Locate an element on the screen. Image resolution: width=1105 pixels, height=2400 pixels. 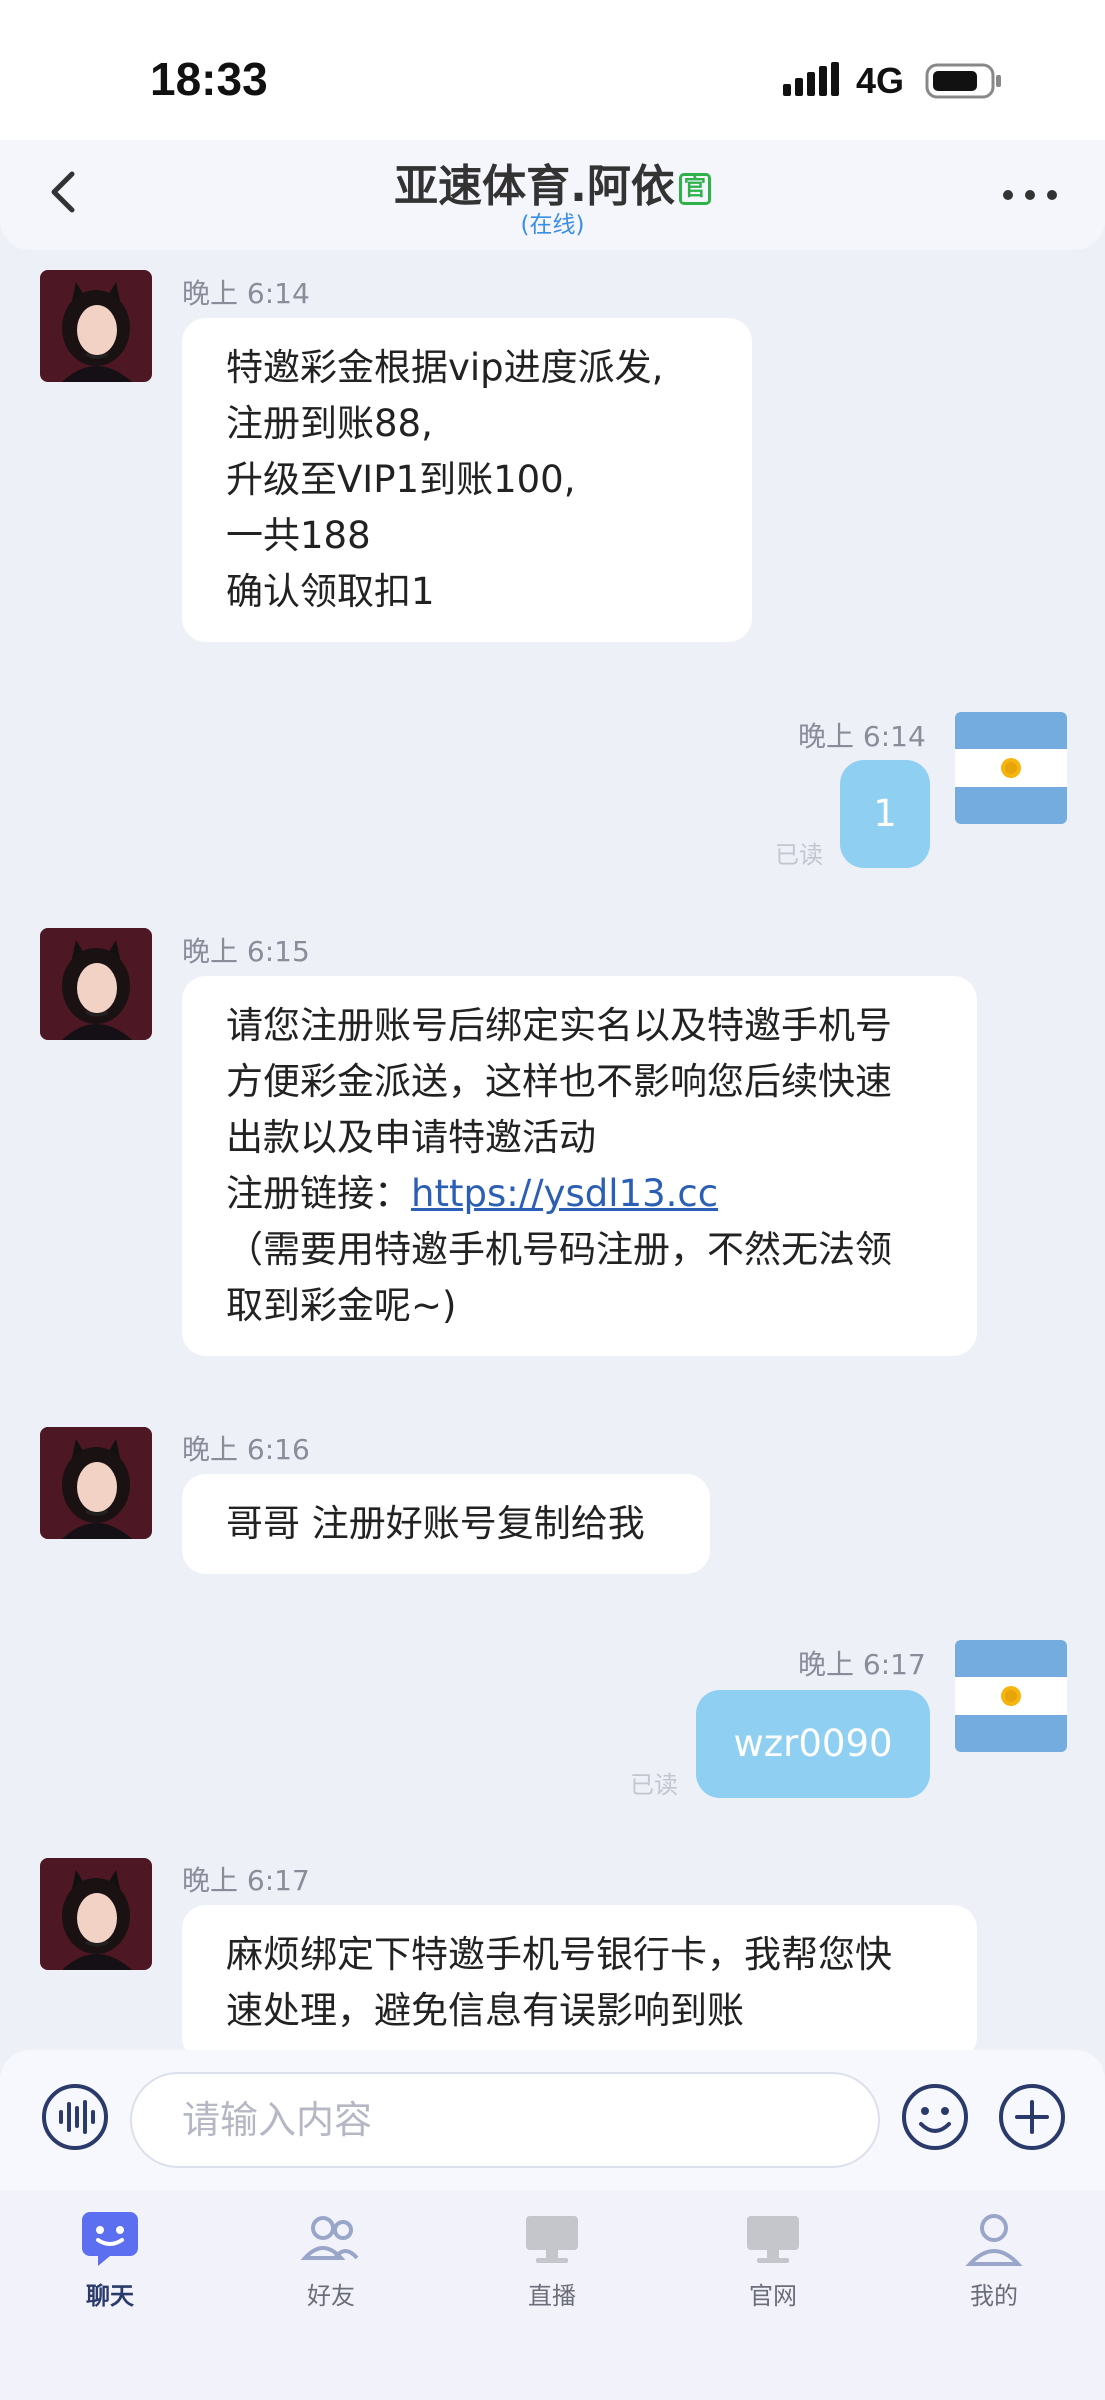
message-line: 麻烦绑定下特邀手机号银行卡，我帮您快 is located at coordinates (559, 1954).